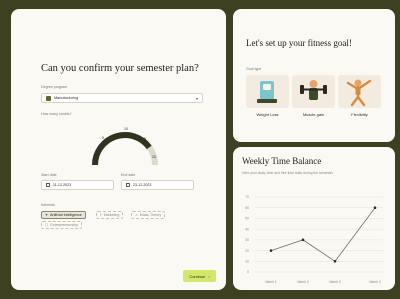 The image size is (400, 299). Describe the element at coordinates (247, 197) in the screenshot. I see `y-tick-label: 70` at that location.